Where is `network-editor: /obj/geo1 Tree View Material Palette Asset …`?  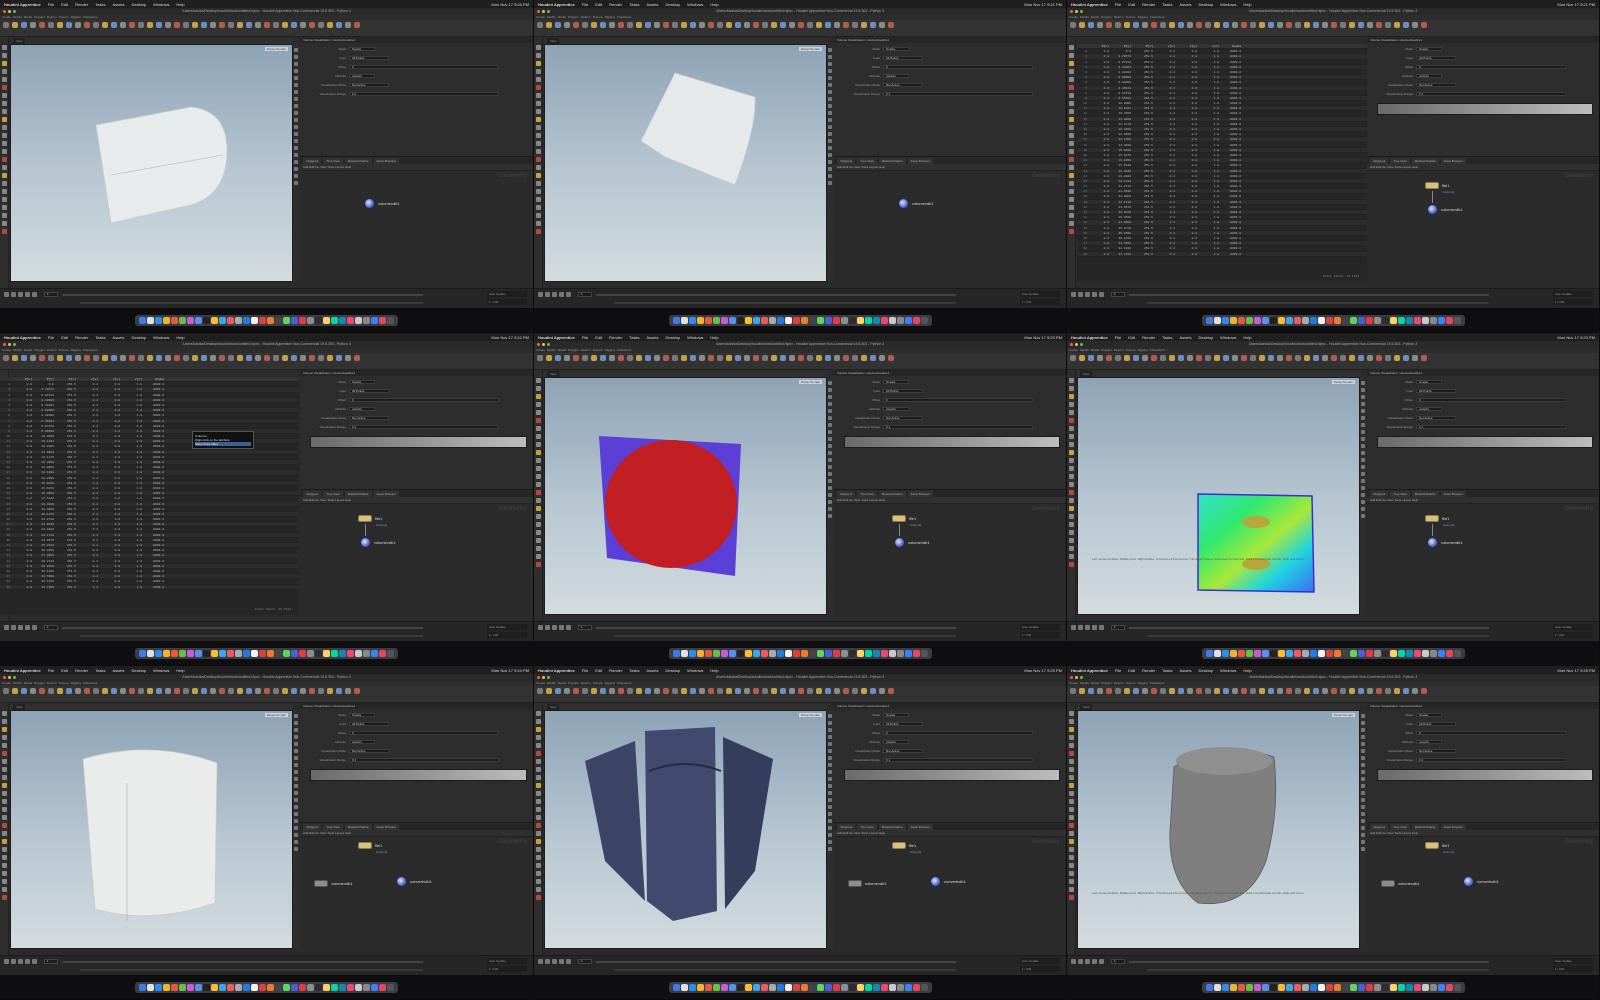 network-editor: /obj/geo1 Tree View Material Palette Asset … is located at coordinates (416, 556).